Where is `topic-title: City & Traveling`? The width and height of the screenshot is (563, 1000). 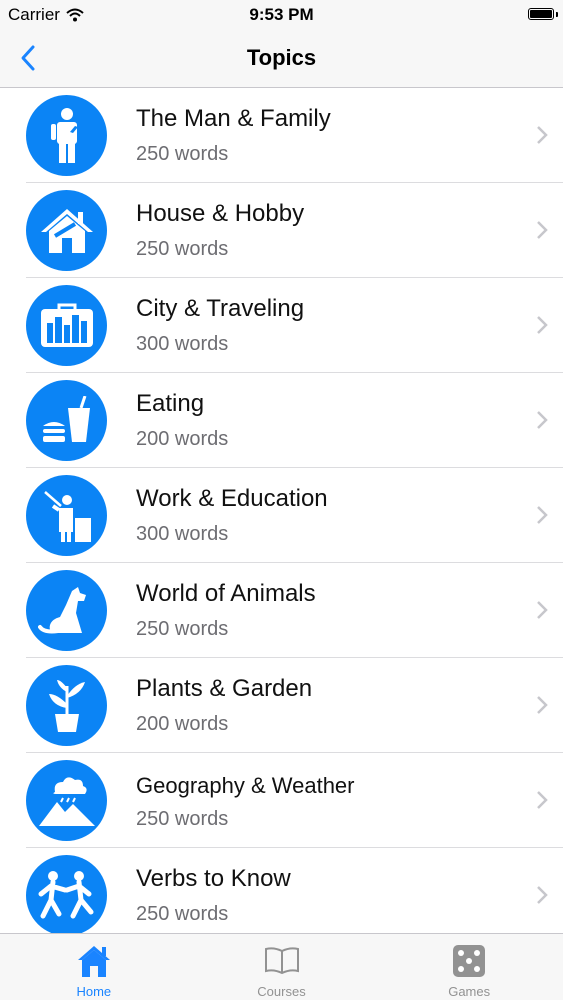 topic-title: City & Traveling is located at coordinates (220, 308).